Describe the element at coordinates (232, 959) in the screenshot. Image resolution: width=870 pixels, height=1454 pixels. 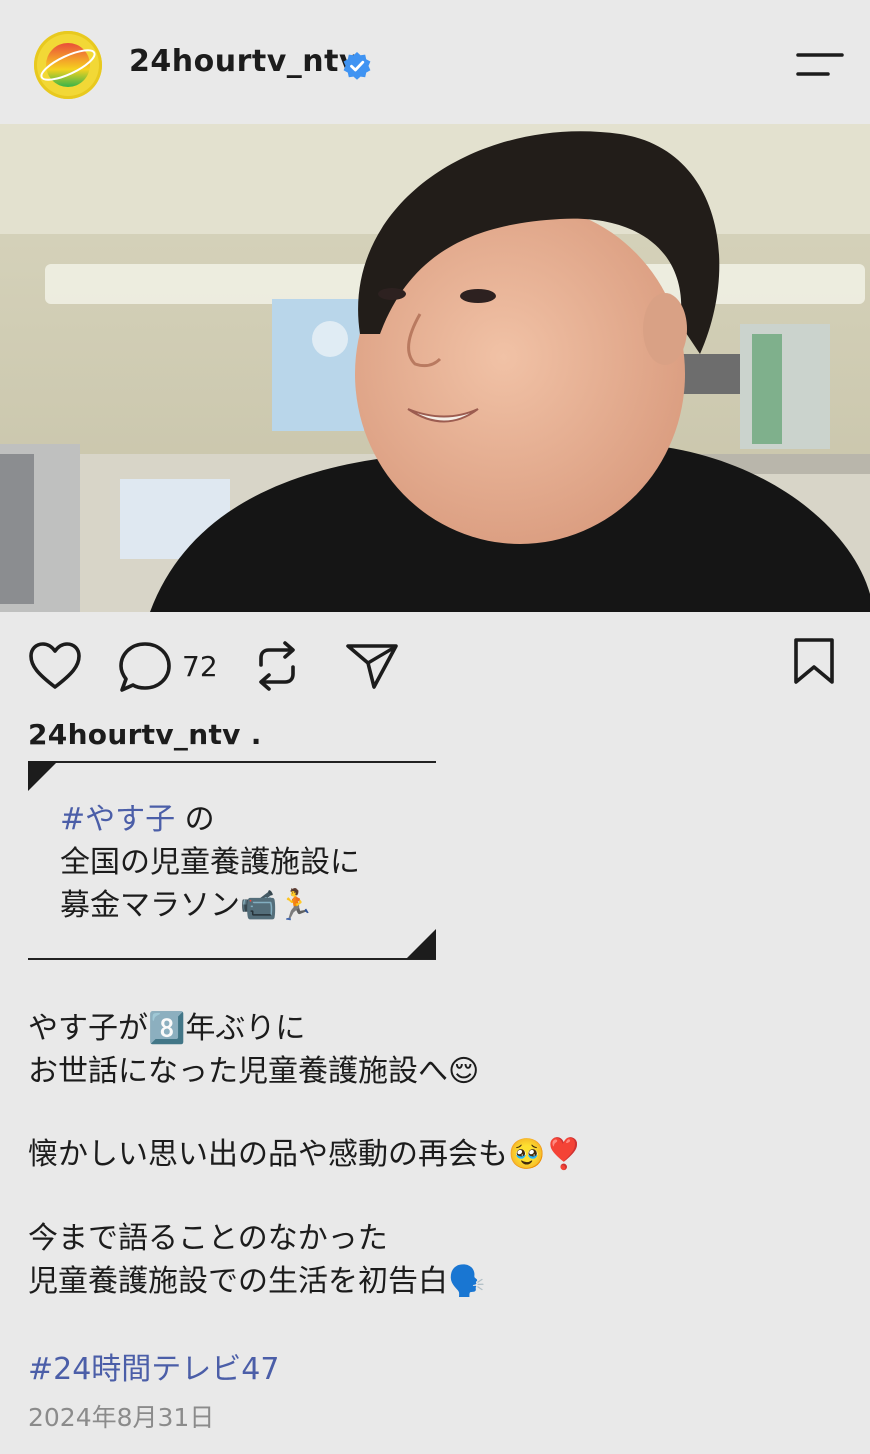
I see `quote-bottom-divider` at that location.